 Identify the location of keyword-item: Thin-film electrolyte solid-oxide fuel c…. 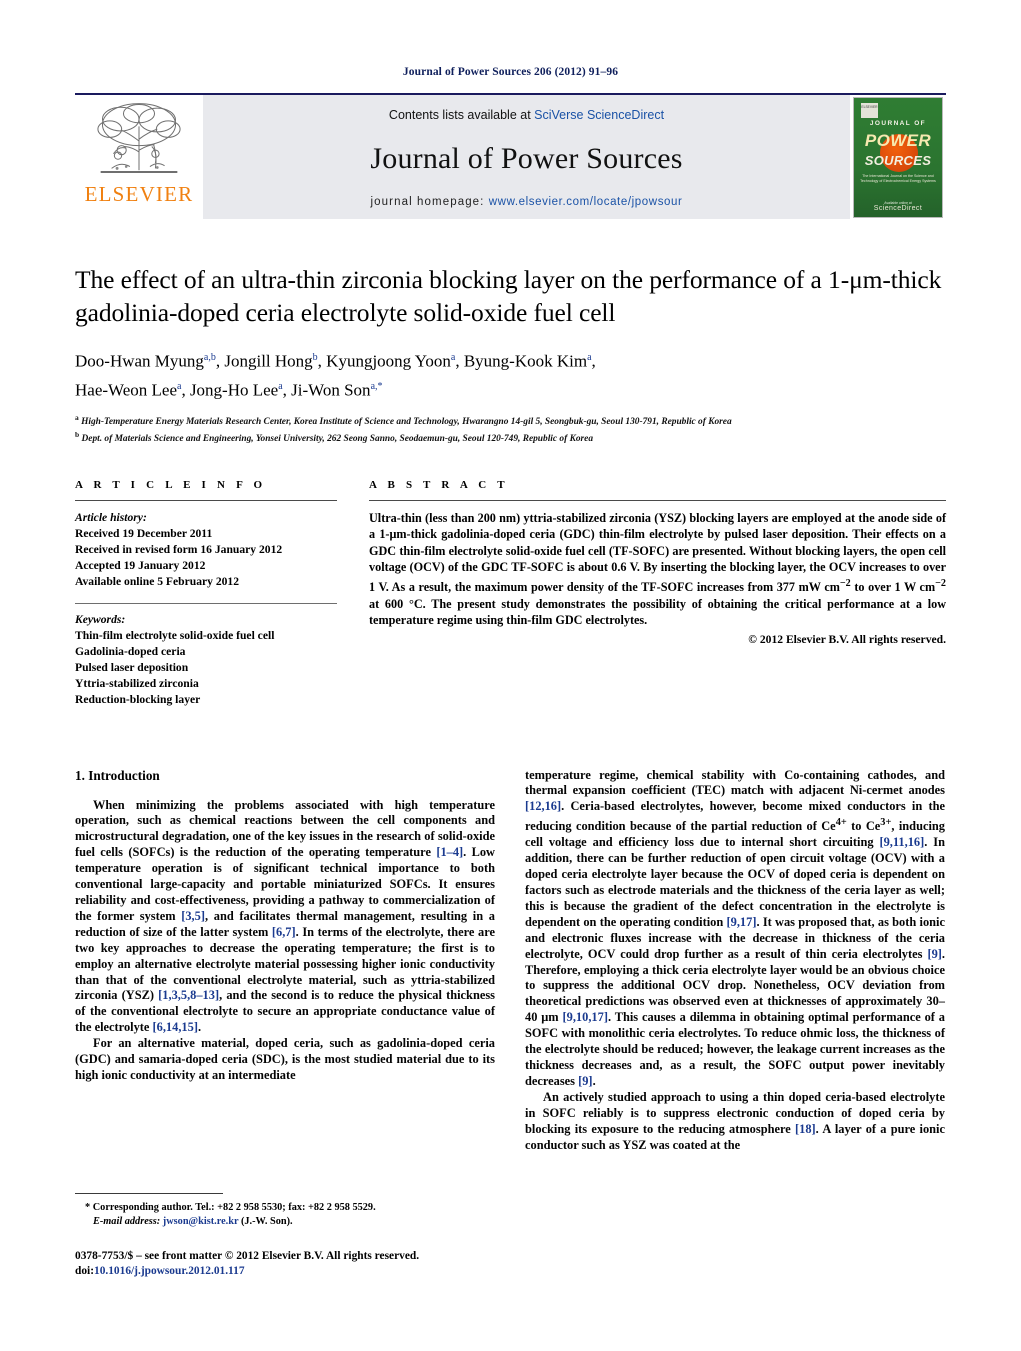
(175, 635).